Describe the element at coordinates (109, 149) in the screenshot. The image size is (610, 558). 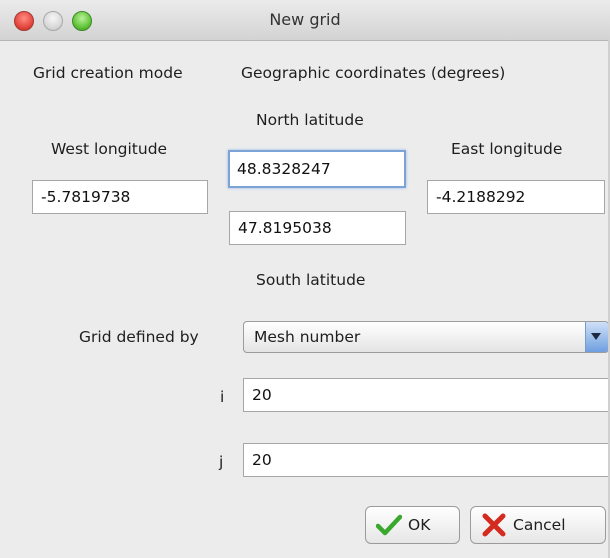
I see `west-longitude-label: West longitude` at that location.